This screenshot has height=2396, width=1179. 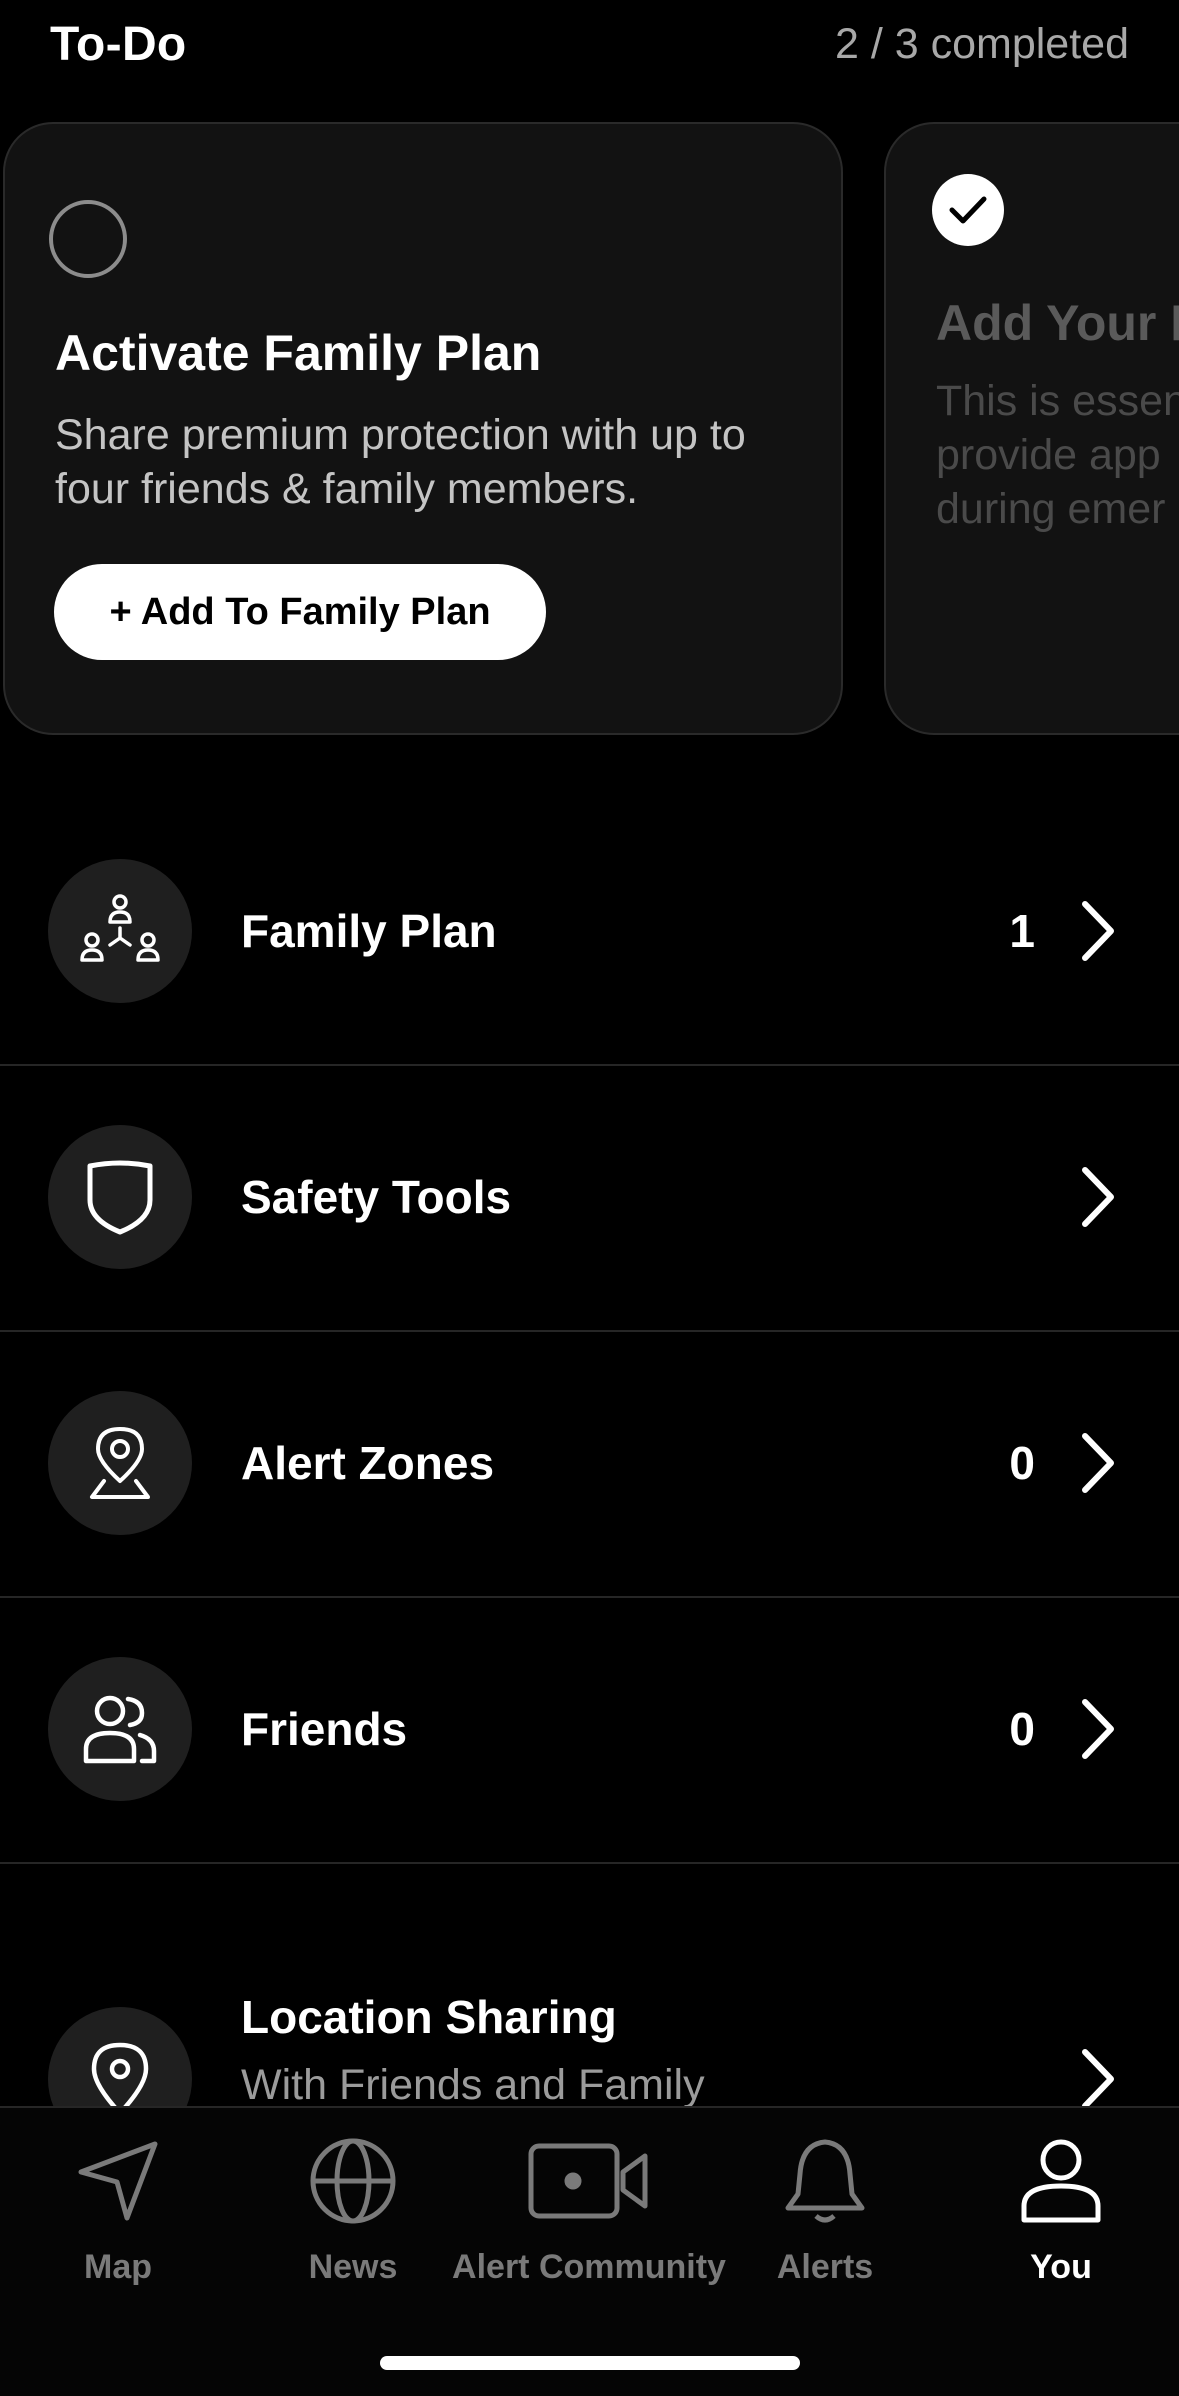 I want to click on menu-item-label: Alert Zones, so click(x=368, y=1463).